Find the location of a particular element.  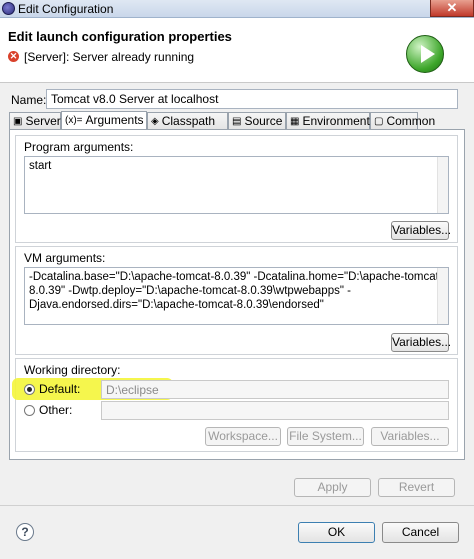

classpath-icon: ◈ is located at coordinates (155, 122).